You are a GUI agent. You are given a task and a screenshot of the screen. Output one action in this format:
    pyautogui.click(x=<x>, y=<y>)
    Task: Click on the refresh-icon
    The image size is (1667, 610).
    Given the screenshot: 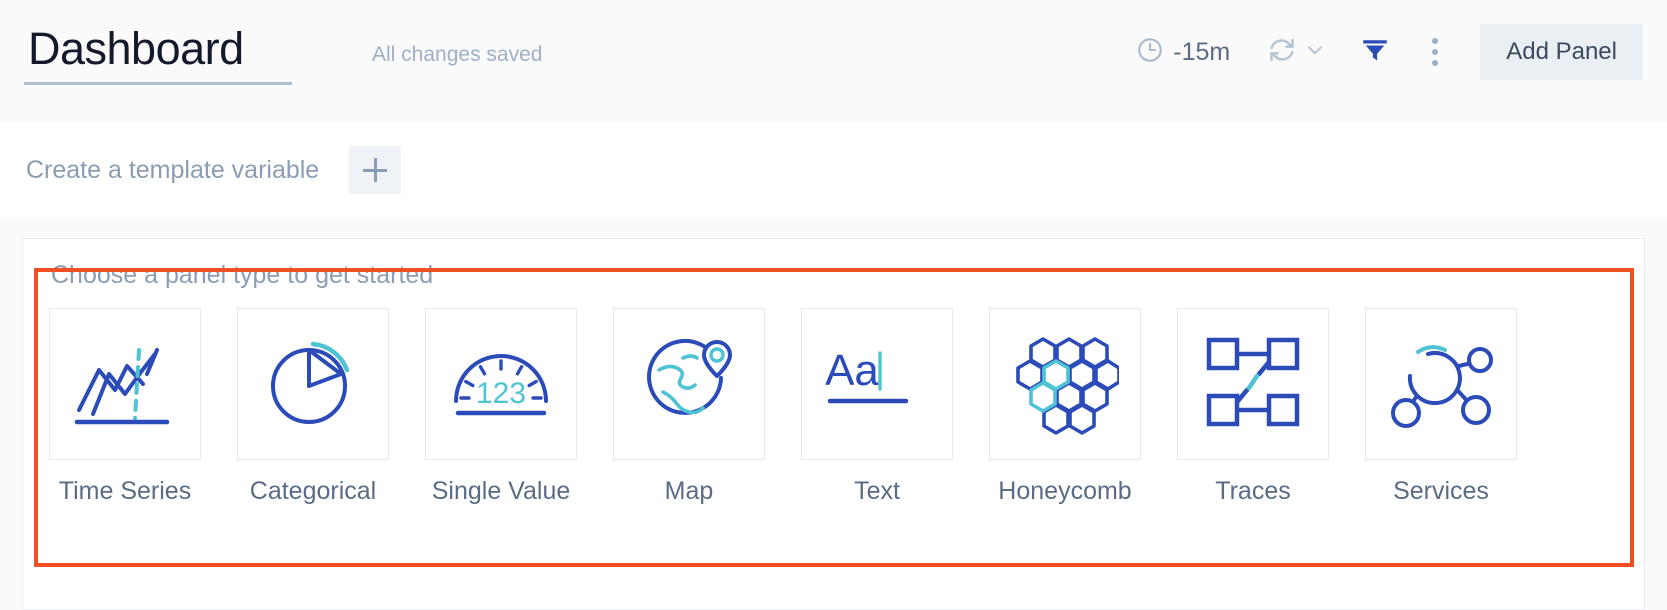 What is the action you would take?
    pyautogui.click(x=1282, y=52)
    